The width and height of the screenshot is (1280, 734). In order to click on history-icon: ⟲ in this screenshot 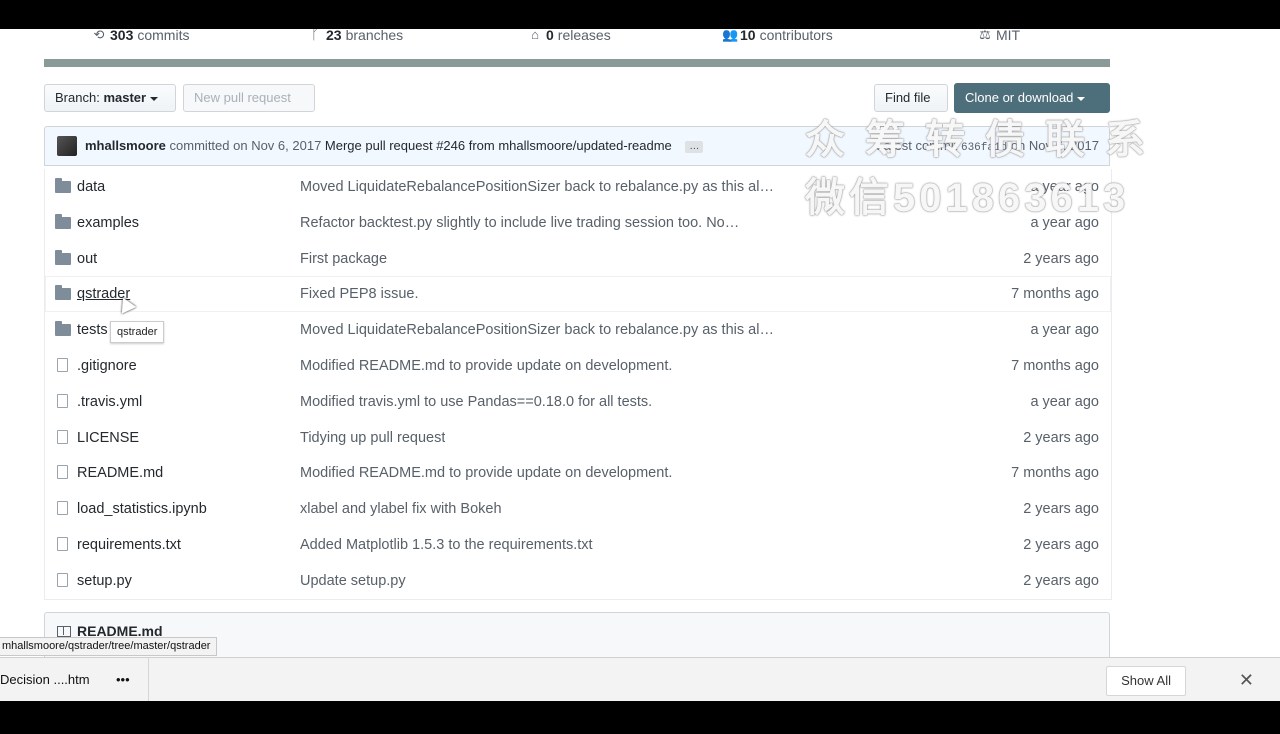, I will do `click(99, 35)`.